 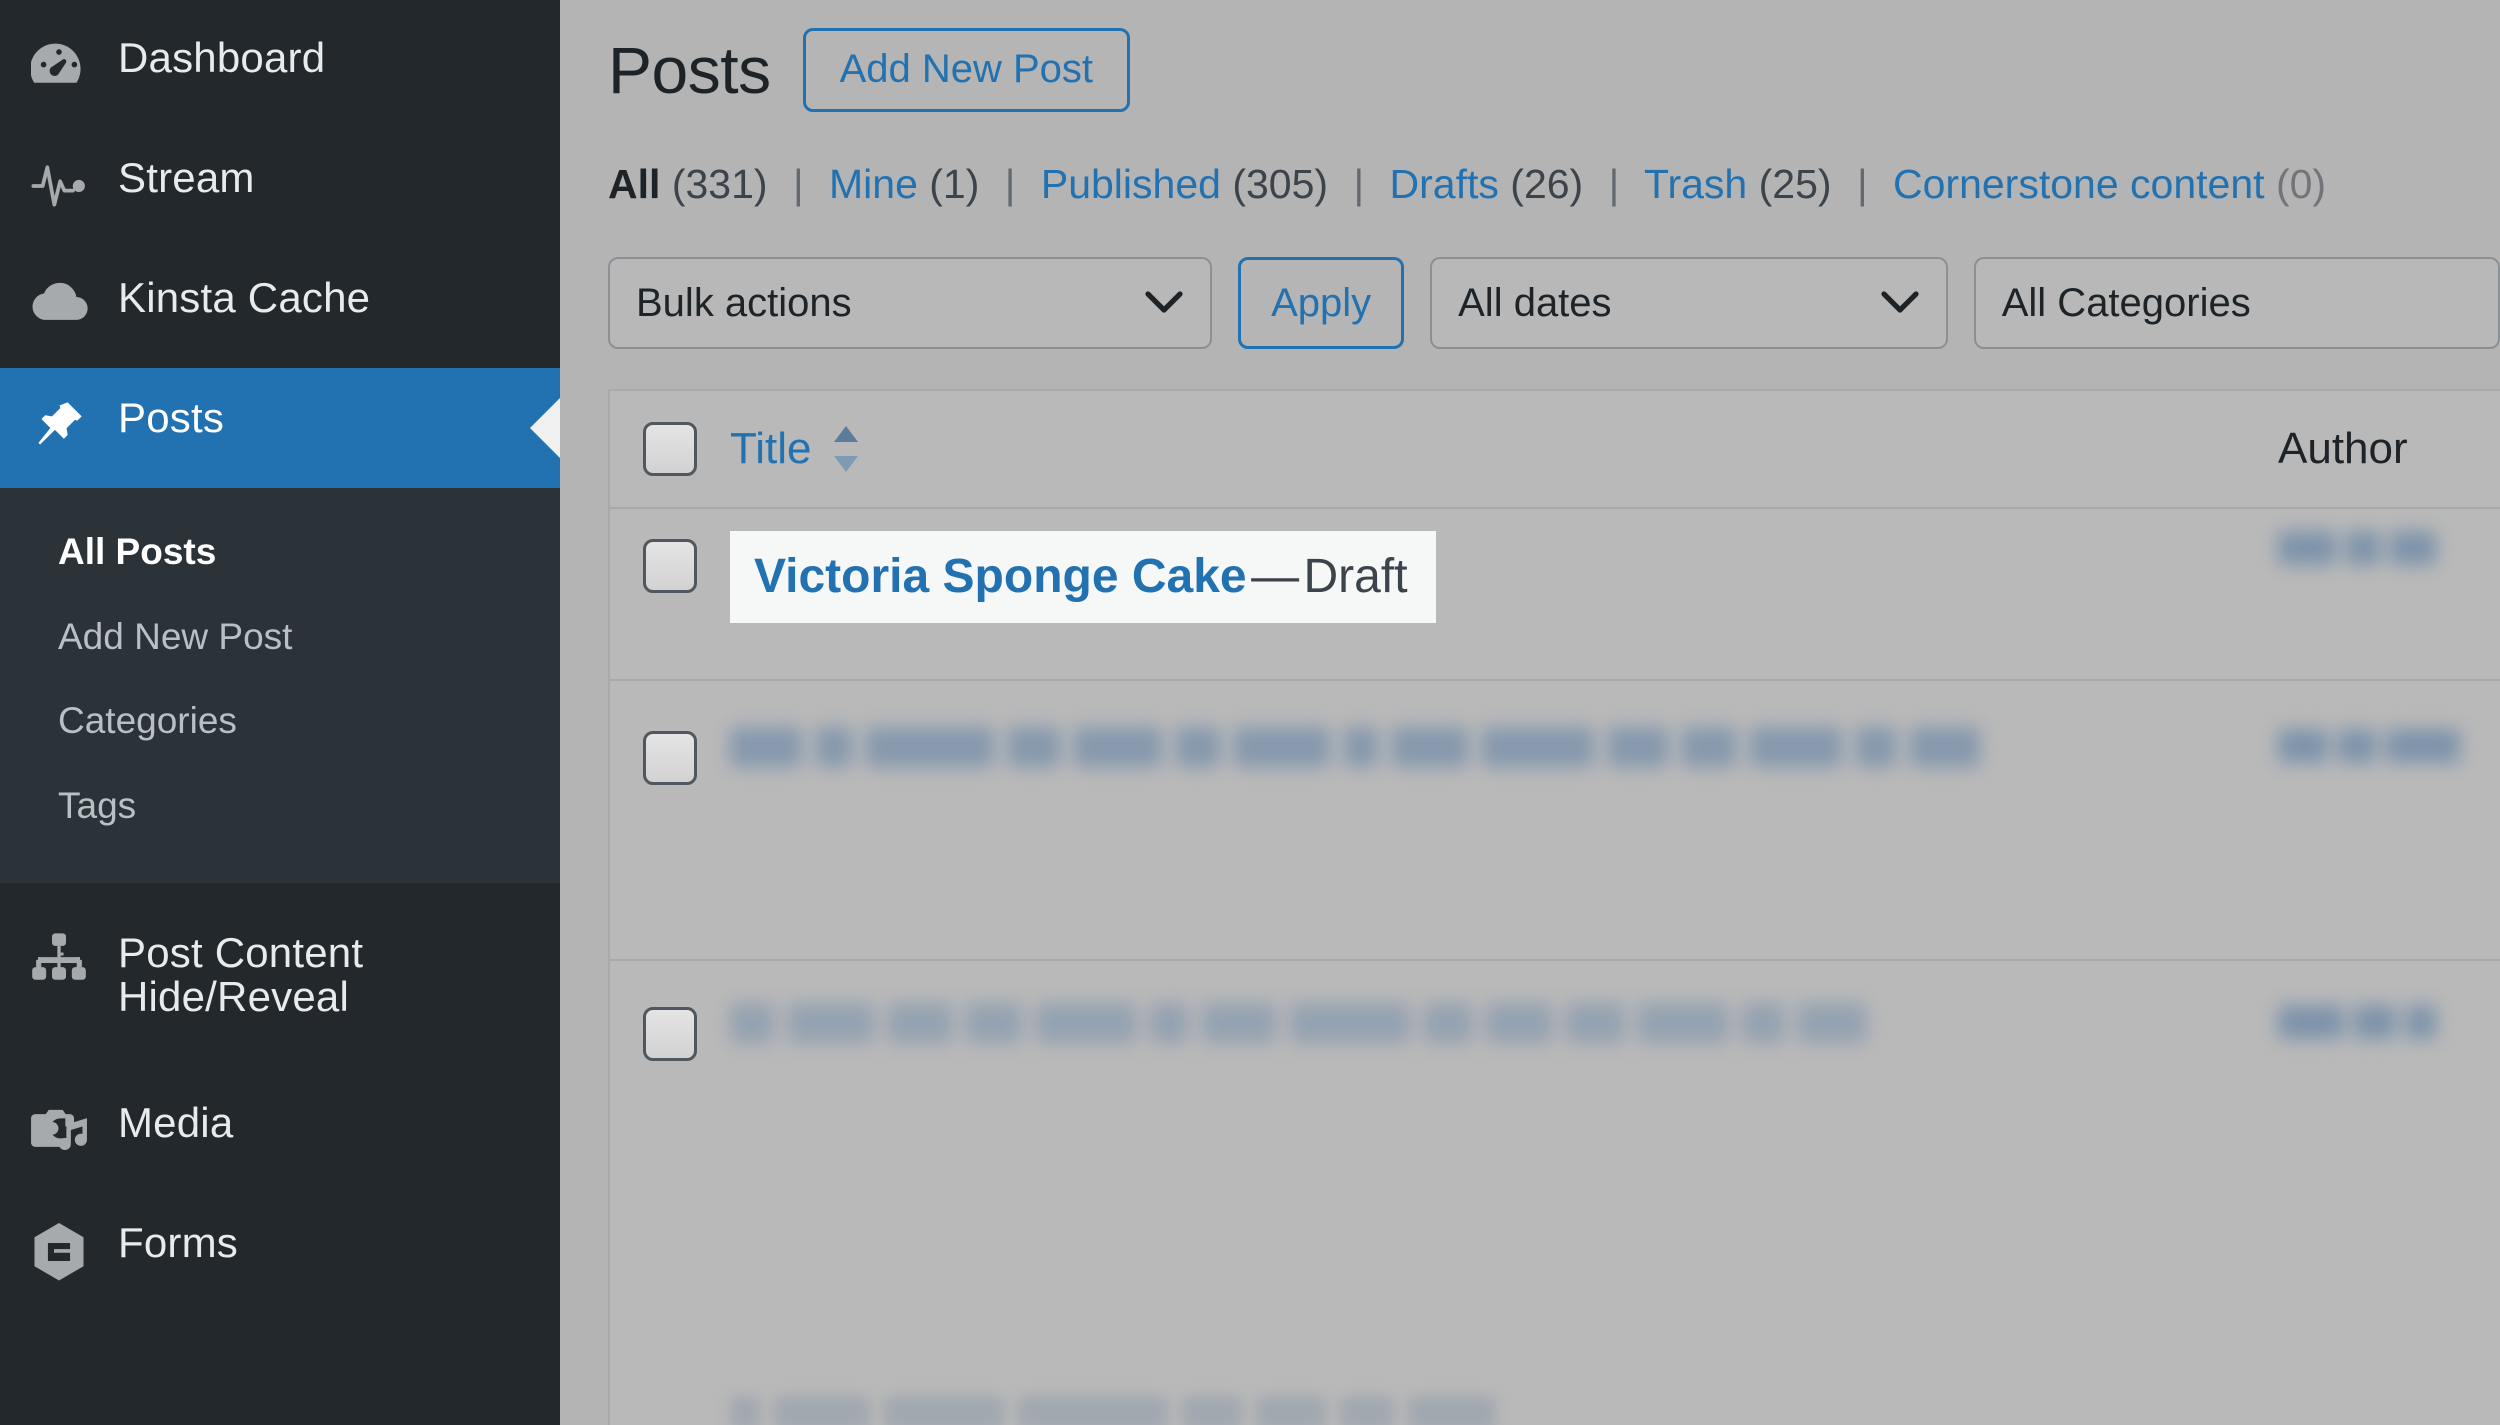 I want to click on bulk-actions-value: Bulk actions, so click(x=744, y=302).